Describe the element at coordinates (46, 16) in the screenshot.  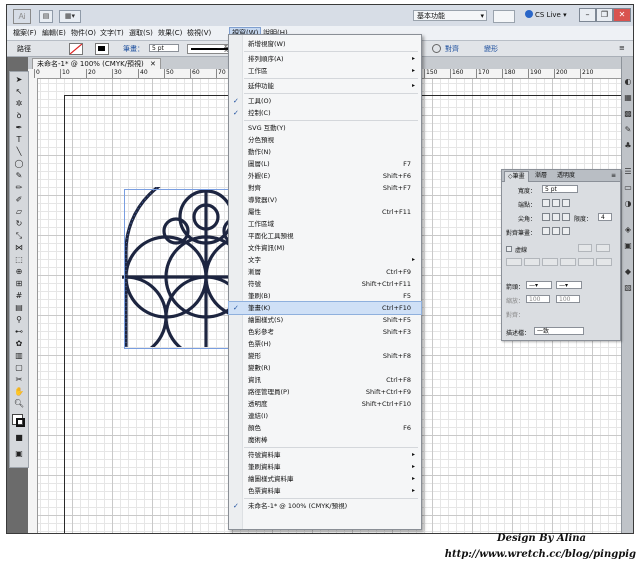
I see `bridge-icon: ▤` at that location.